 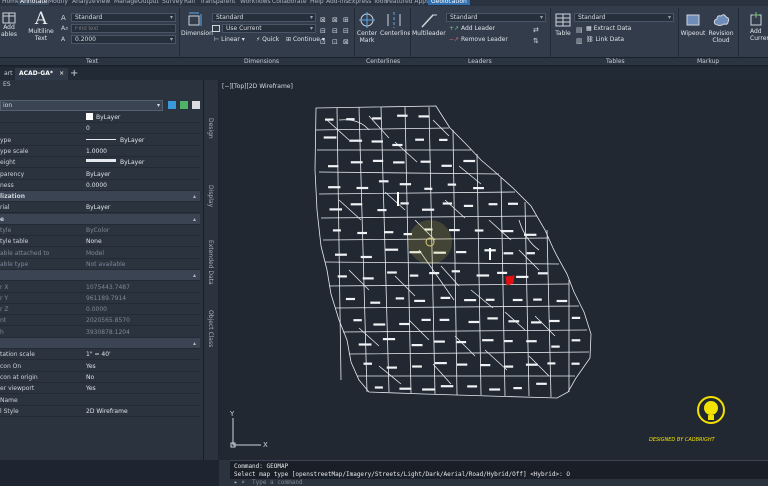 I want to click on menu-tab-modify: Modify, so click(x=58, y=2).